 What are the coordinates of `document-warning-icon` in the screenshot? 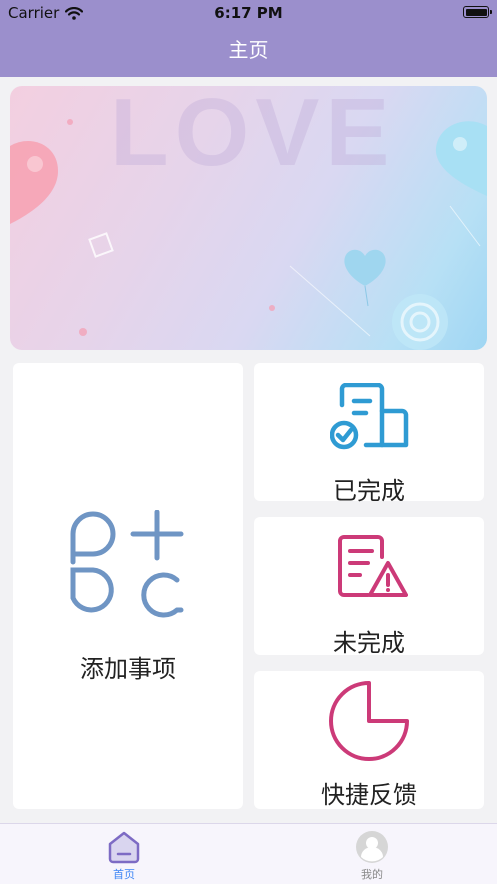 It's located at (373, 566).